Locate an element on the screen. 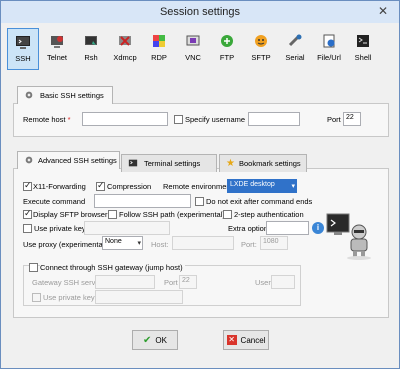 This screenshot has height=369, width=400. xdmcp-icon is located at coordinates (125, 41).